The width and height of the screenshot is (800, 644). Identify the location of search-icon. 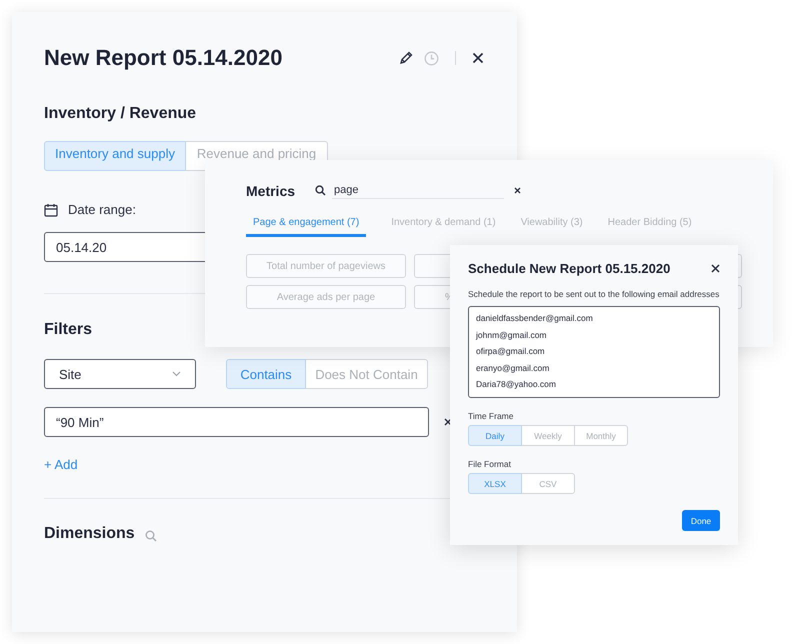
(320, 190).